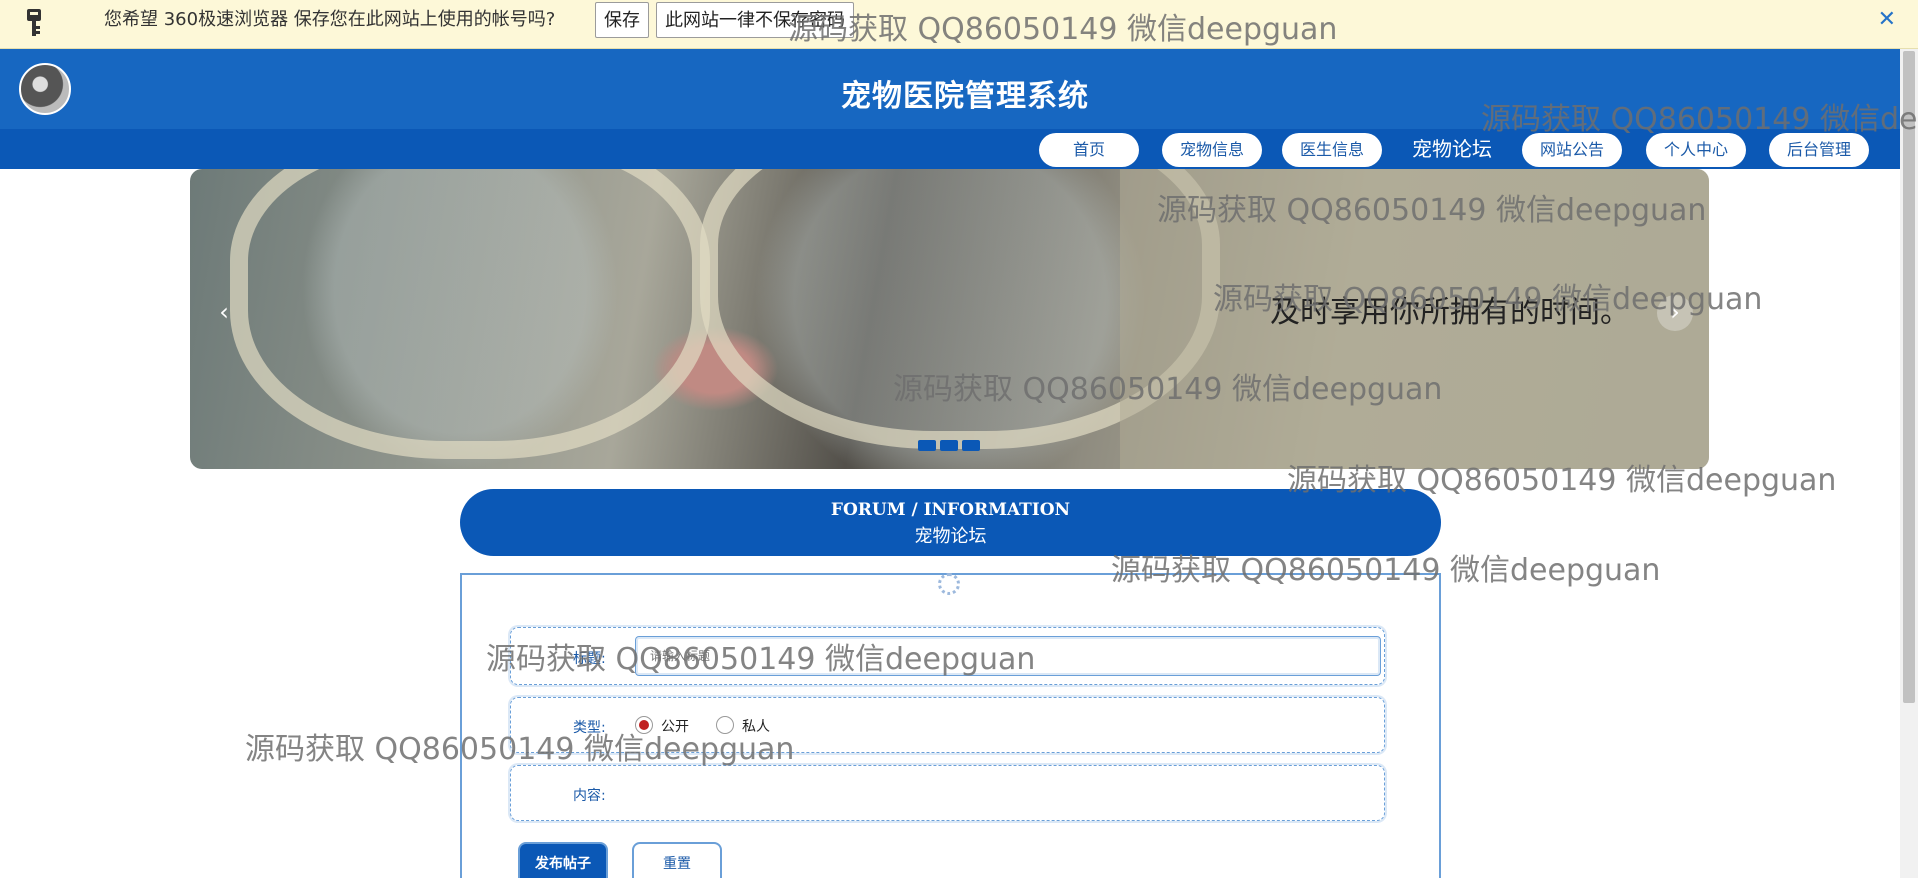 This screenshot has height=878, width=1918. What do you see at coordinates (330, 19) in the screenshot?
I see `password-save-message: 您希望 360极速浏览器 保存您在此网站上使用的帐号吗?` at bounding box center [330, 19].